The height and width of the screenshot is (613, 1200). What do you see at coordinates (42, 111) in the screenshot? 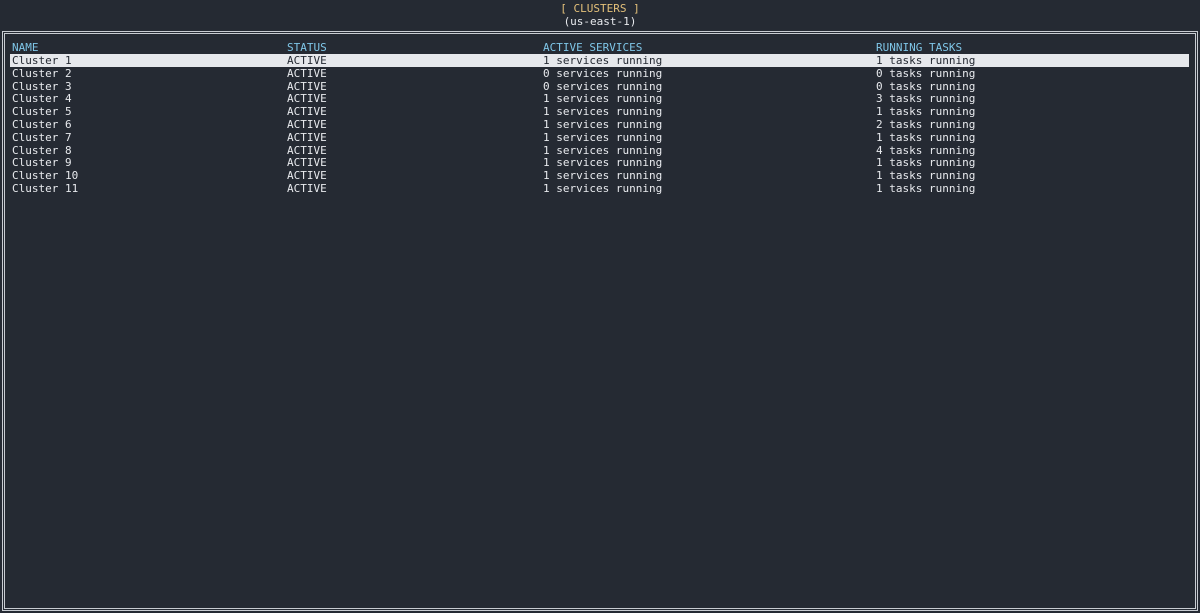
I see `cluster-name: Cluster 5` at bounding box center [42, 111].